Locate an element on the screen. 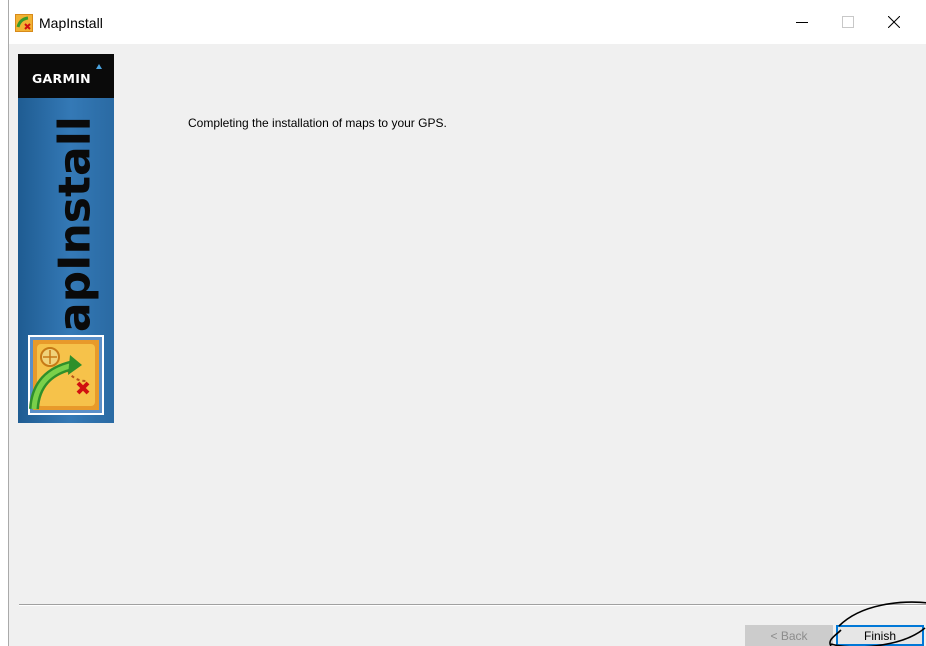 This screenshot has height=646, width=926. maximize-icon is located at coordinates (848, 22).